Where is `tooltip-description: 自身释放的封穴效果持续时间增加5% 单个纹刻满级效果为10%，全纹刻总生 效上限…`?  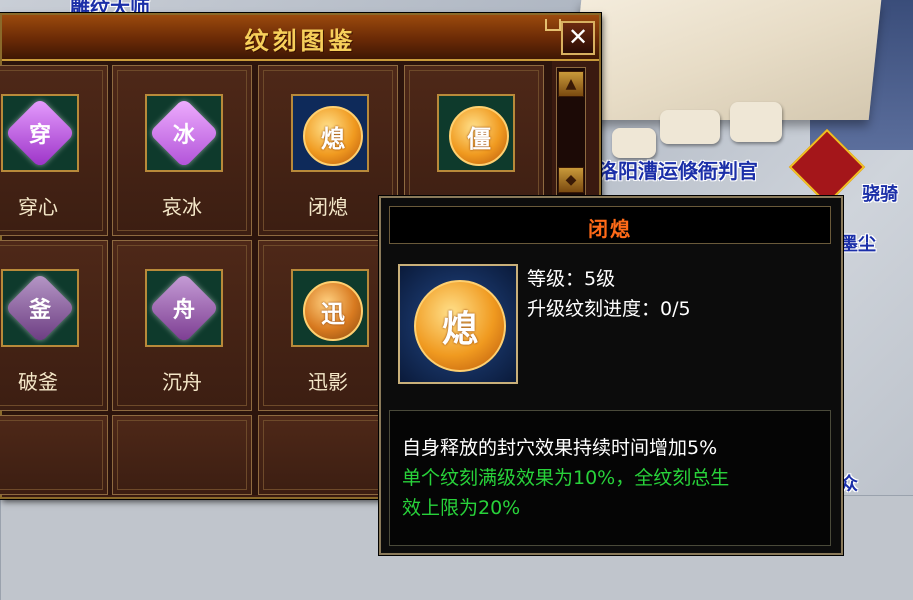
tooltip-description: 自身释放的封穴效果持续时间增加5% 单个纹刻满级效果为10%，全纹刻总生 效上限… is located at coordinates (610, 478).